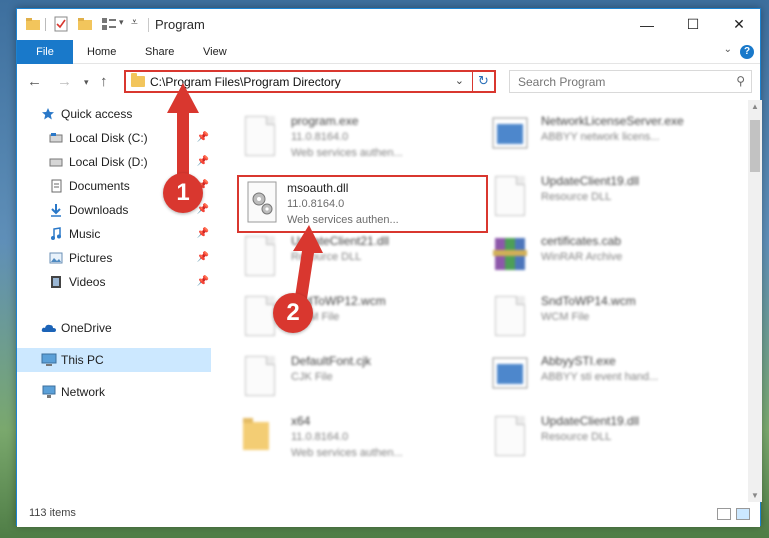 This screenshot has width=769, height=538. What do you see at coordinates (45, 24) in the screenshot?
I see `qa-separator` at bounding box center [45, 24].